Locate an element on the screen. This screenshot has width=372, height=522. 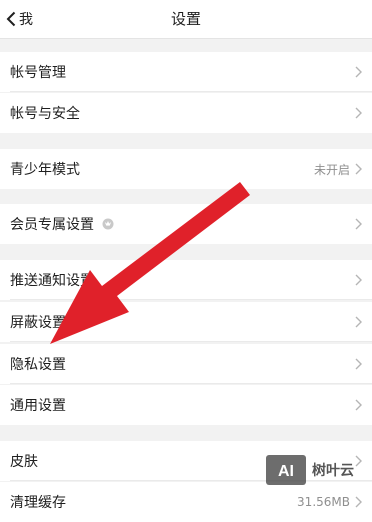
settings-row-account-management: 帐号管理 is located at coordinates (186, 72).